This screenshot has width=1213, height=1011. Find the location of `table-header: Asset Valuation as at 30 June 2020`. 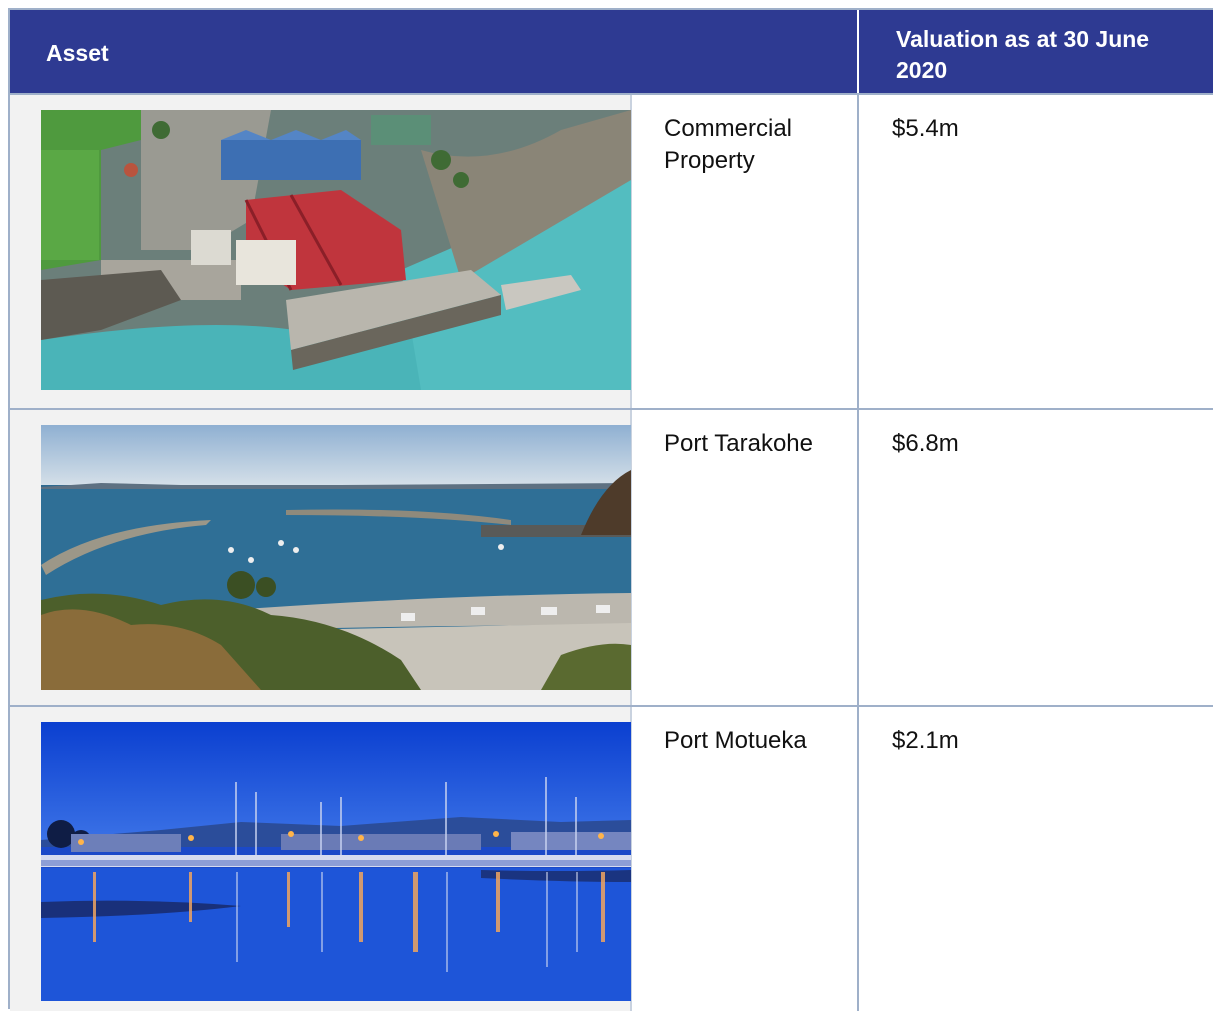

table-header: Asset Valuation as at 30 June 2020 is located at coordinates (611, 51).